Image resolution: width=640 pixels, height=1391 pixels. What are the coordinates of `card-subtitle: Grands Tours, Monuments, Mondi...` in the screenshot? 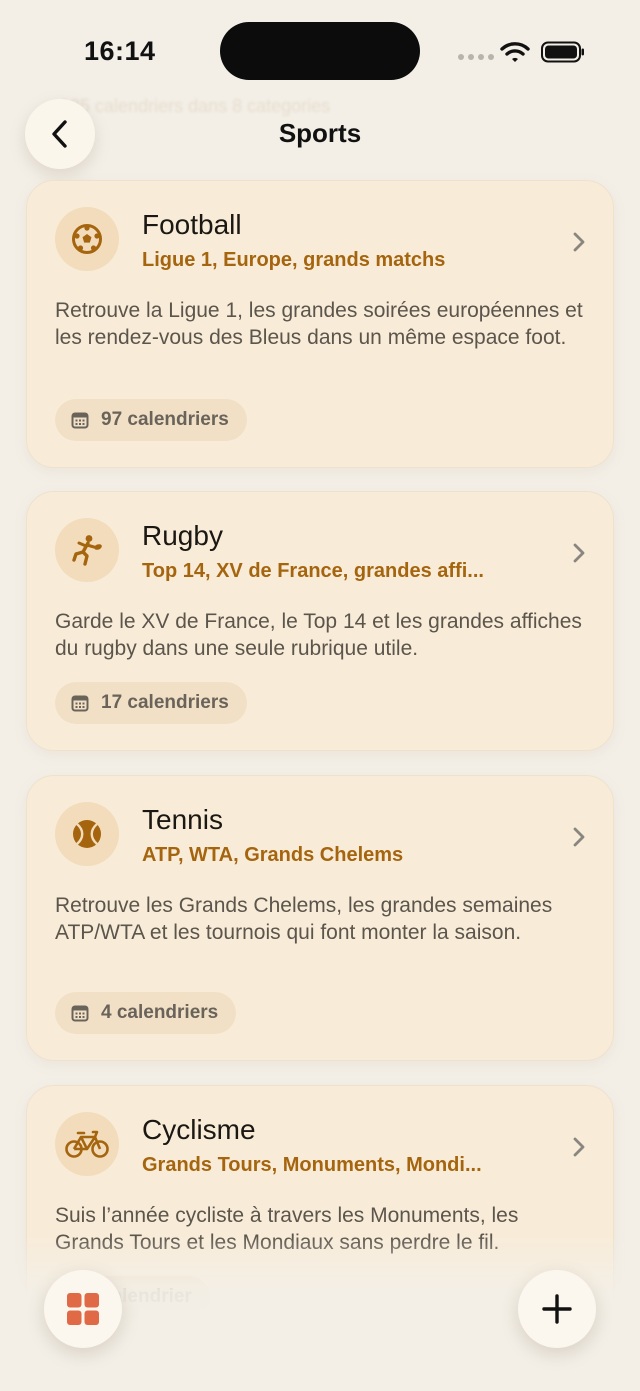 It's located at (312, 1165).